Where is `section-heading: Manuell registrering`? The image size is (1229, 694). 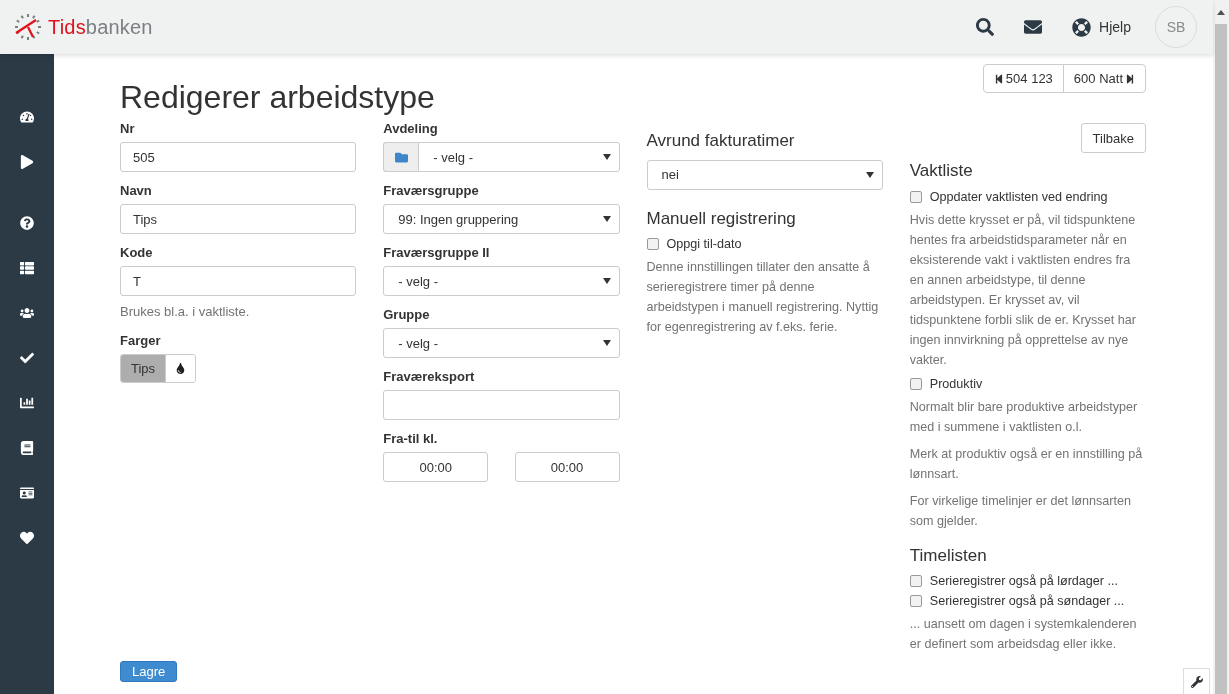 section-heading: Manuell registrering is located at coordinates (721, 218).